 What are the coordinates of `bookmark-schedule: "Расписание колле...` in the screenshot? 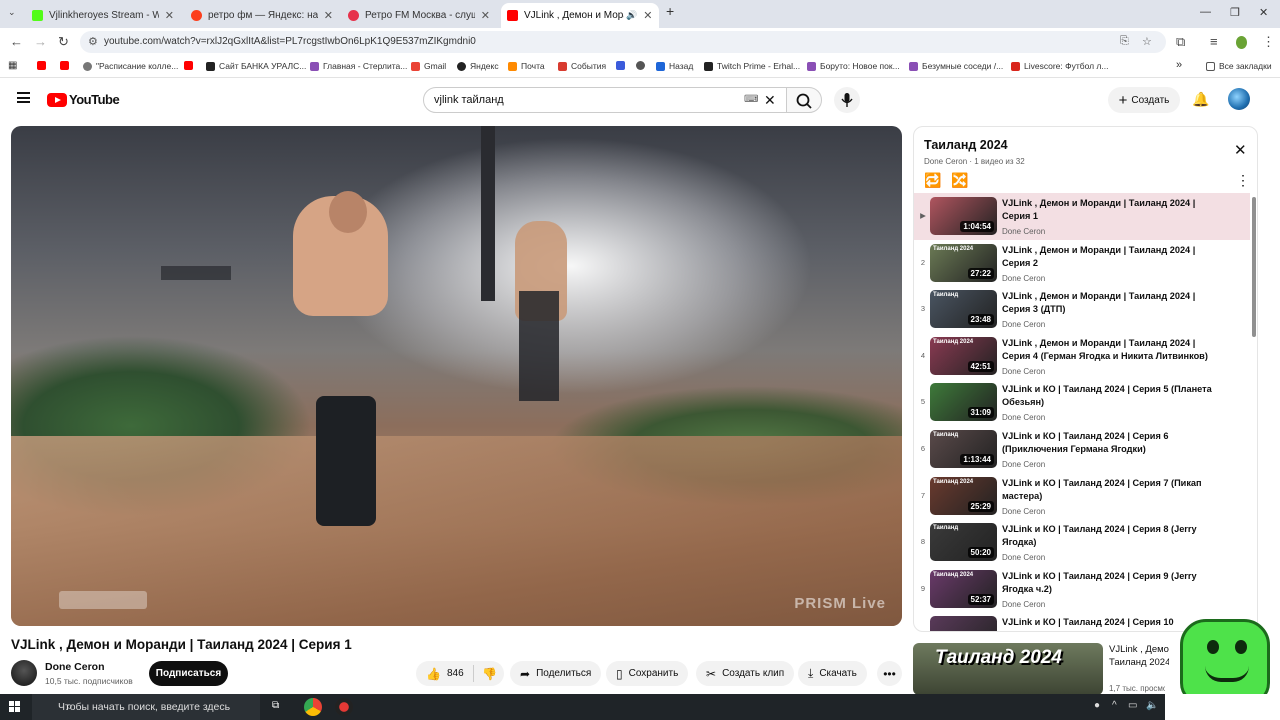 It's located at (130, 66).